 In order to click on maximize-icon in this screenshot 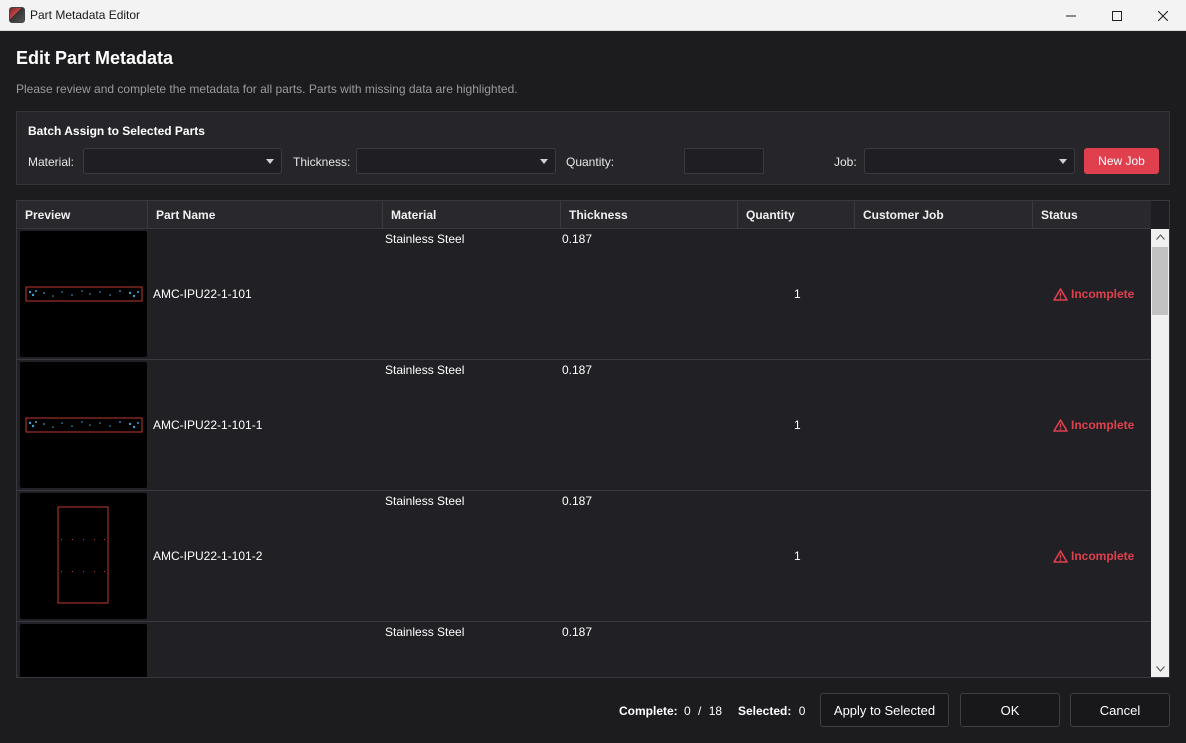, I will do `click(1117, 15)`.